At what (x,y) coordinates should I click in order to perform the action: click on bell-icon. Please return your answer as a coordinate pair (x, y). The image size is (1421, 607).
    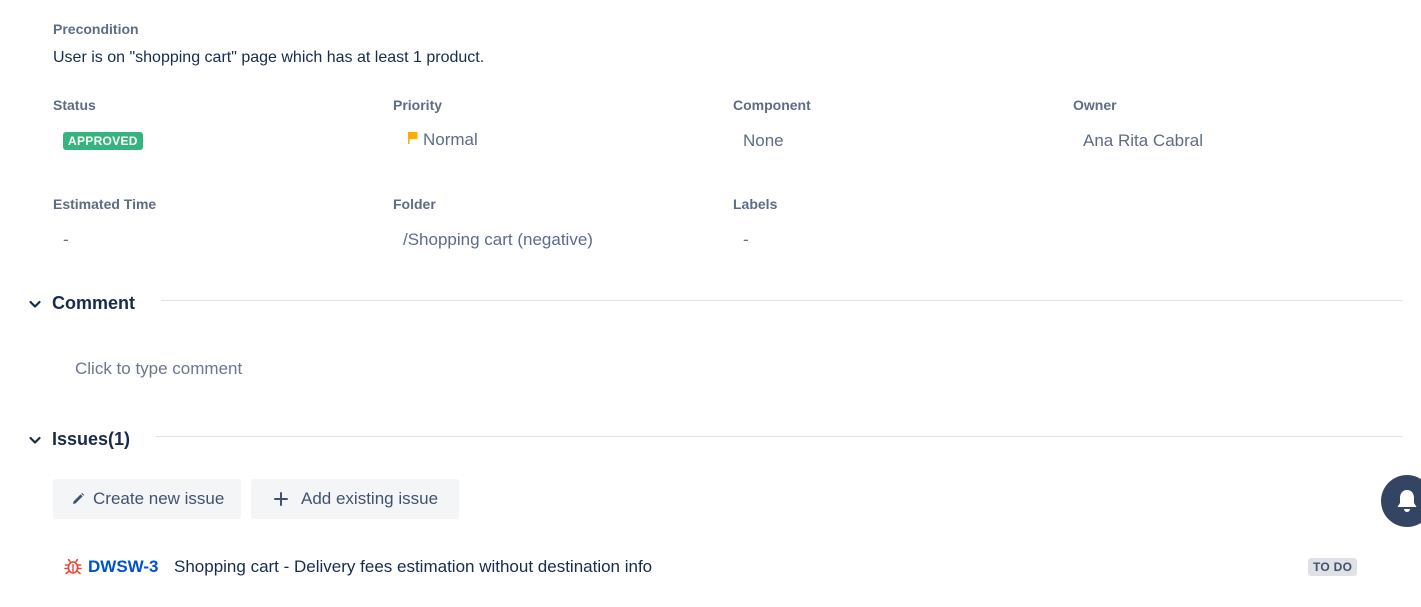
    Looking at the image, I should click on (1407, 501).